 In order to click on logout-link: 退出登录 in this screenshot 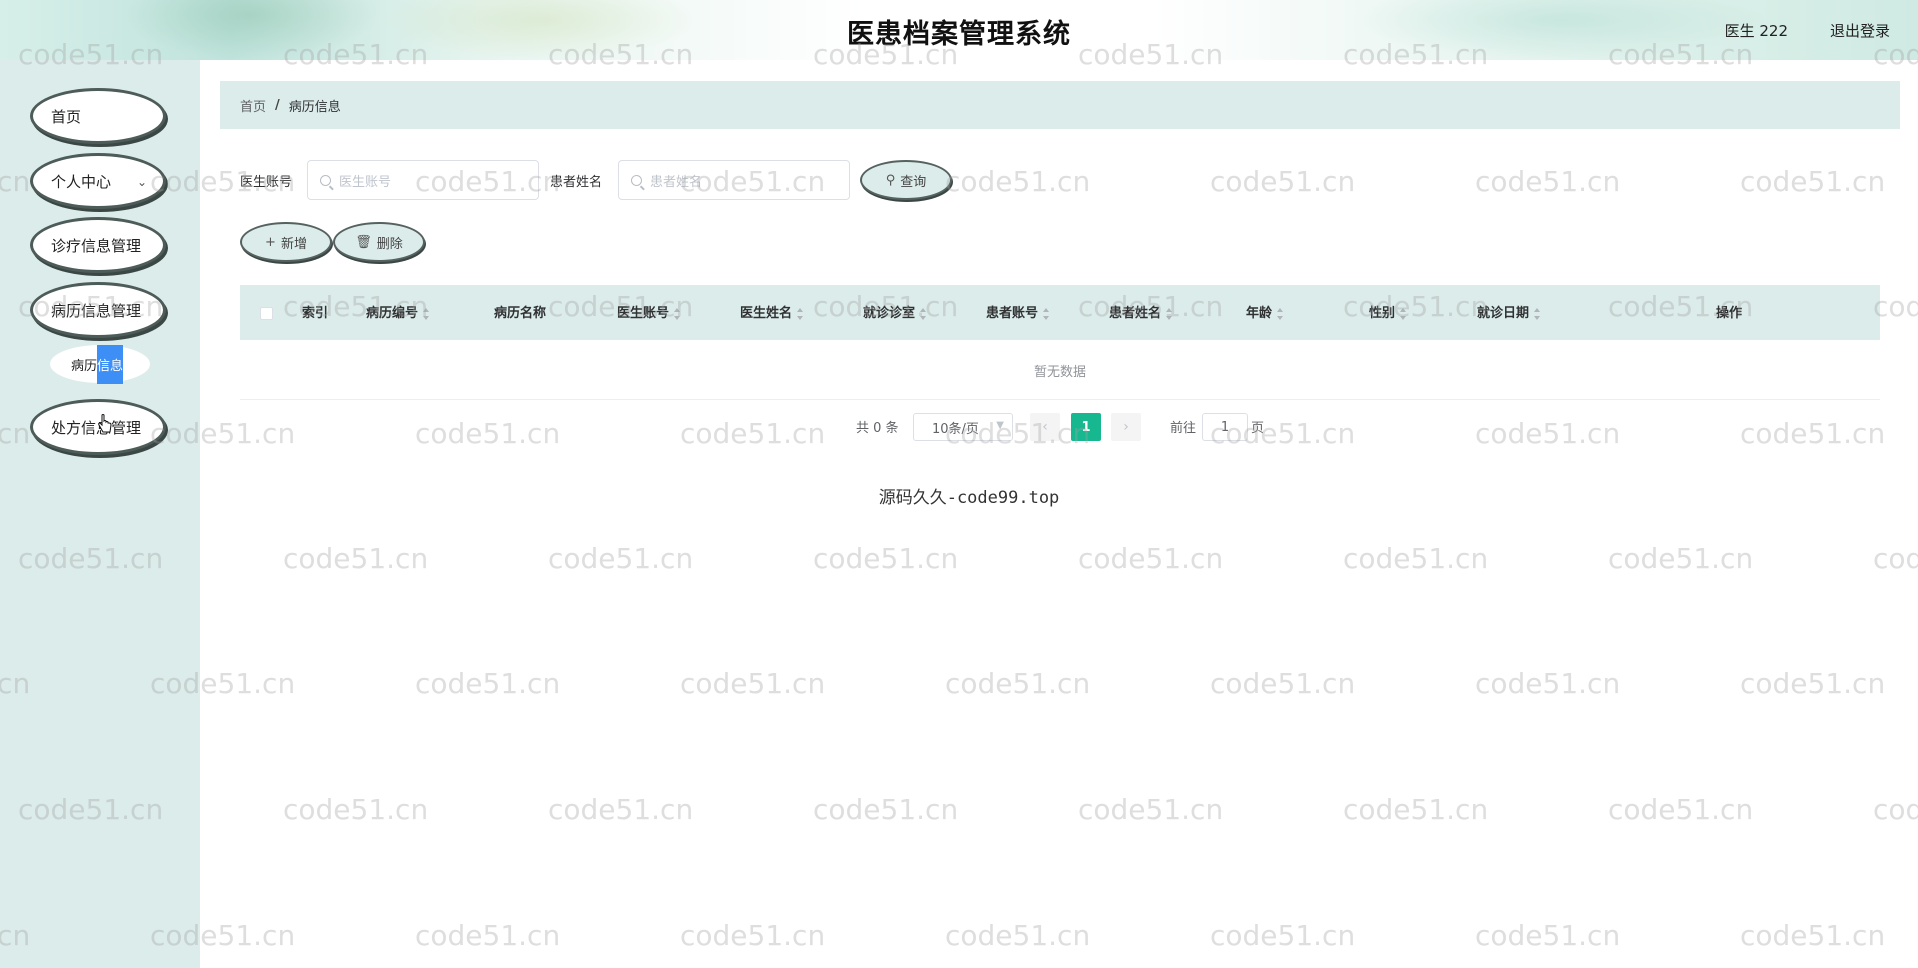, I will do `click(1860, 30)`.